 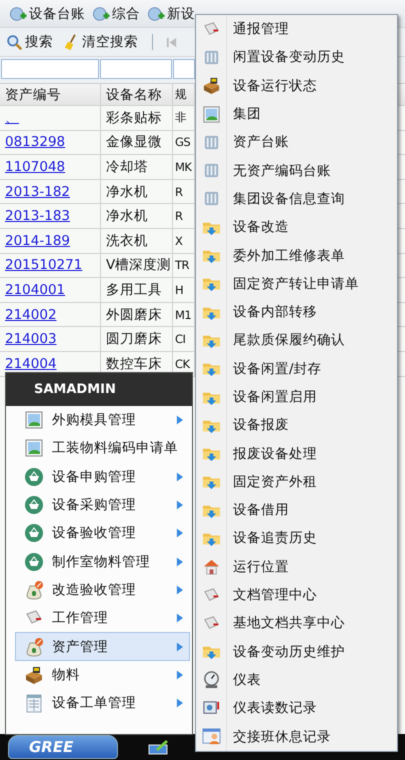 What do you see at coordinates (296, 680) in the screenshot?
I see `menu-item: 仪表` at bounding box center [296, 680].